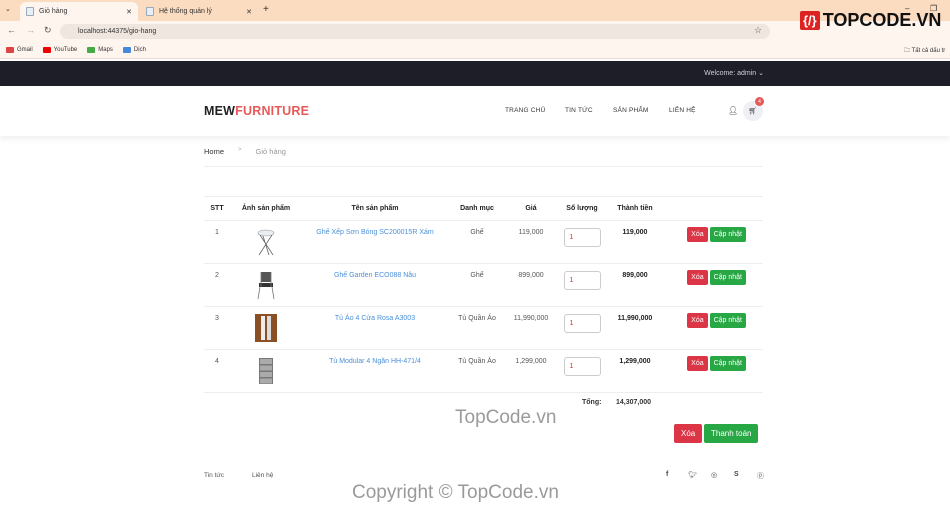  I want to click on breadcrumb: Home > Giỏ hàng, so click(245, 151).